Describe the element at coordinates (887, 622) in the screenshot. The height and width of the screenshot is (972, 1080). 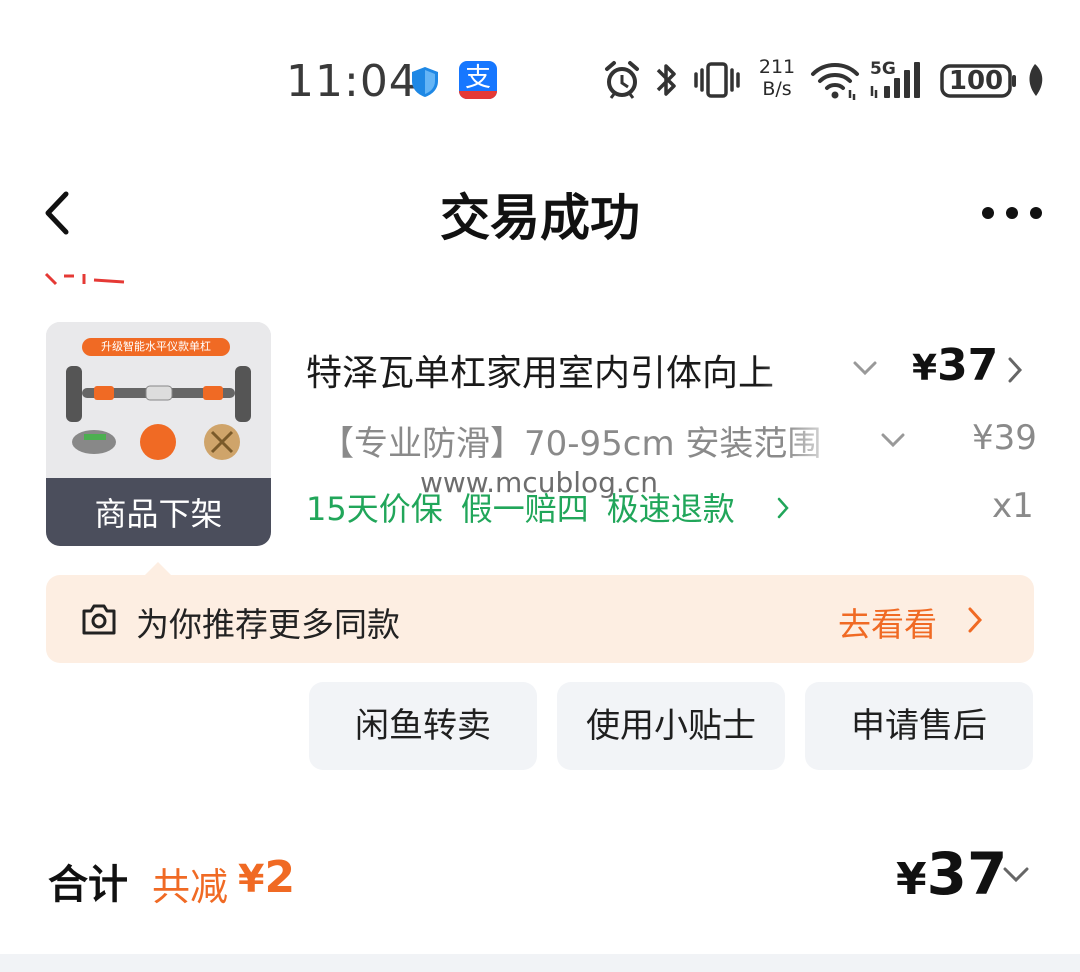
I see `recommend-link: 去看看` at that location.